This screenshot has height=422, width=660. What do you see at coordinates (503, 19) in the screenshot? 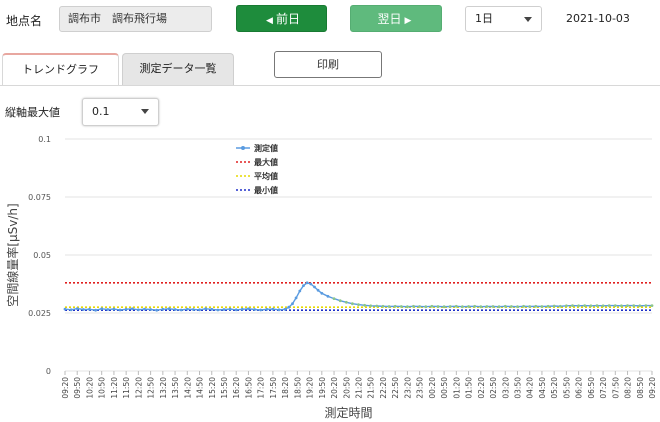
I see `period-select: 1日` at bounding box center [503, 19].